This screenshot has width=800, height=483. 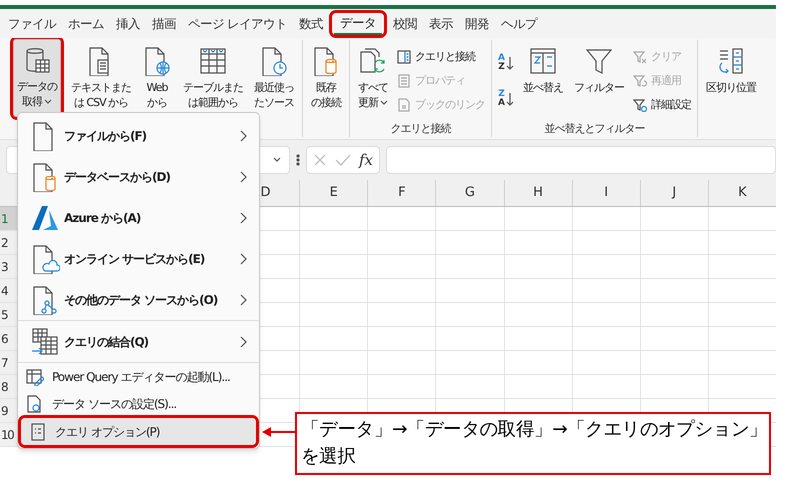 I want to click on table-icon, so click(x=213, y=61).